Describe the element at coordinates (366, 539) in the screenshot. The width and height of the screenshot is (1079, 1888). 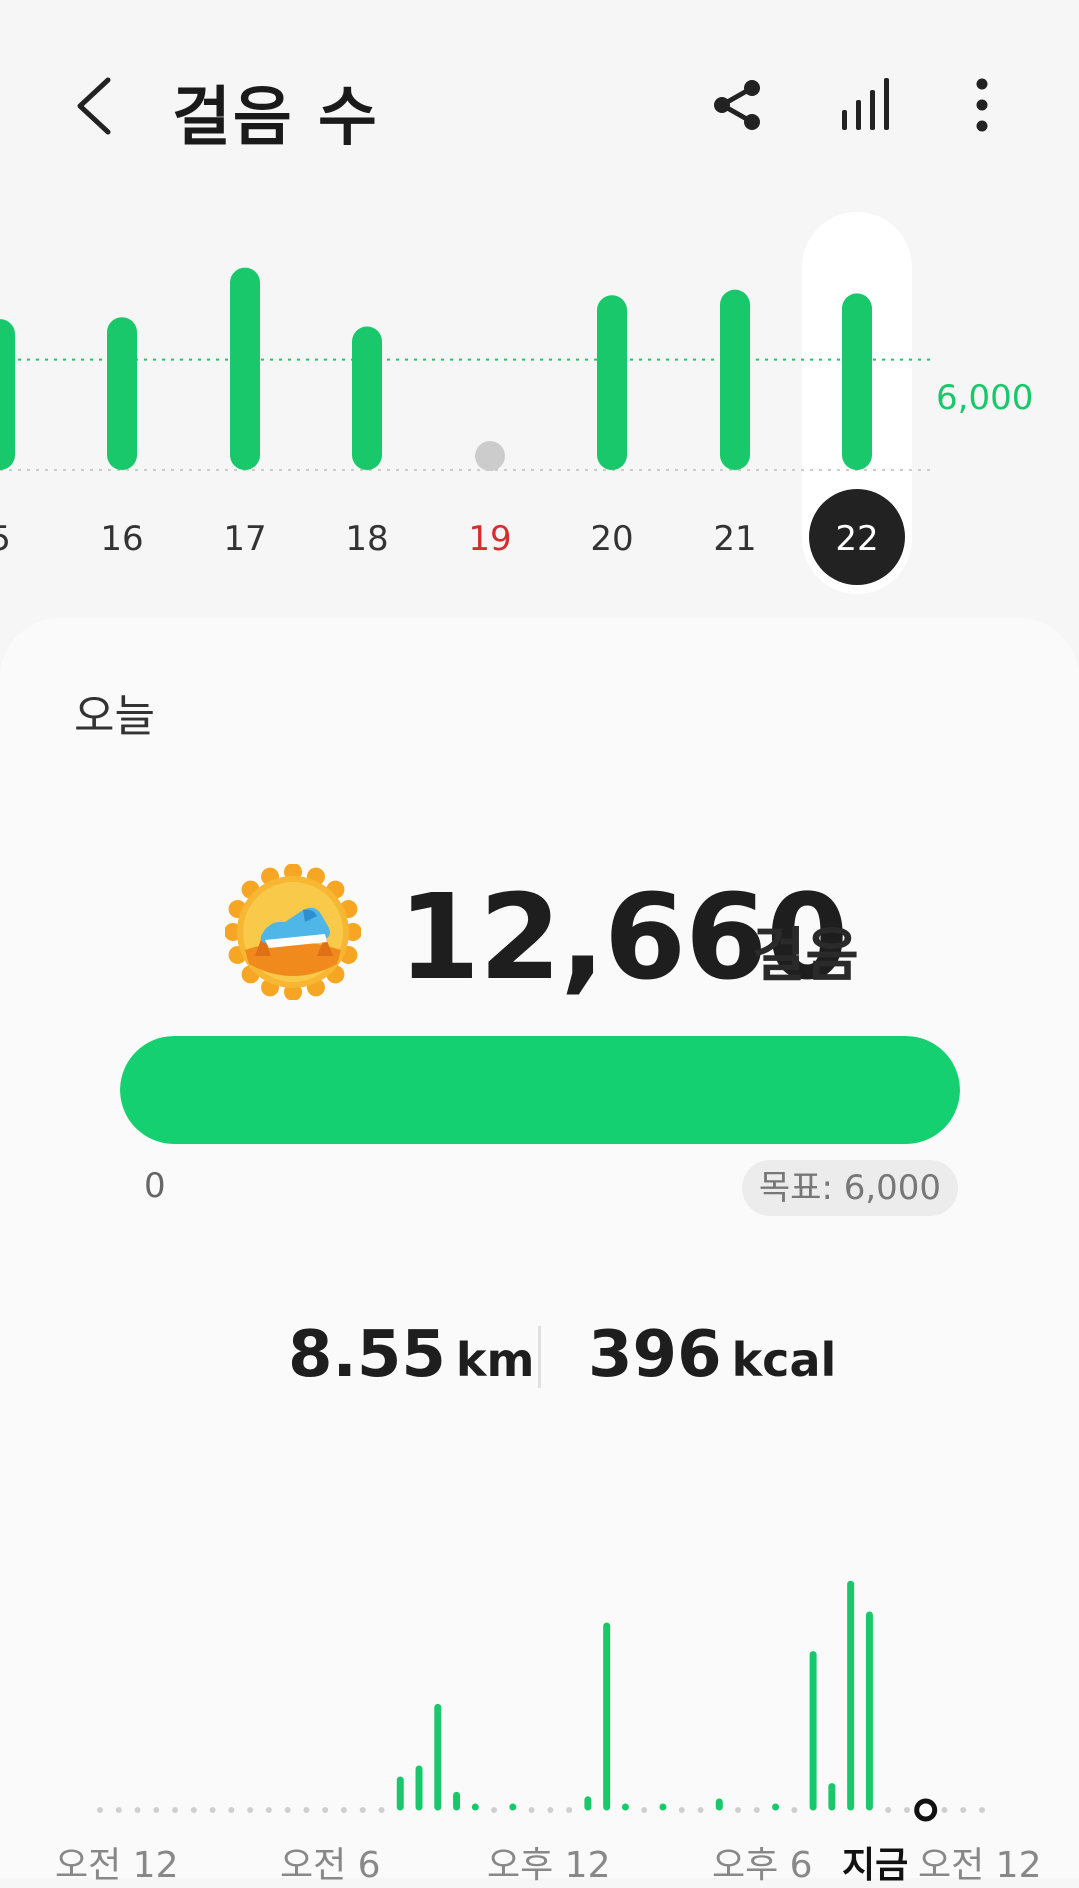
I see `day-label-18: 18` at that location.